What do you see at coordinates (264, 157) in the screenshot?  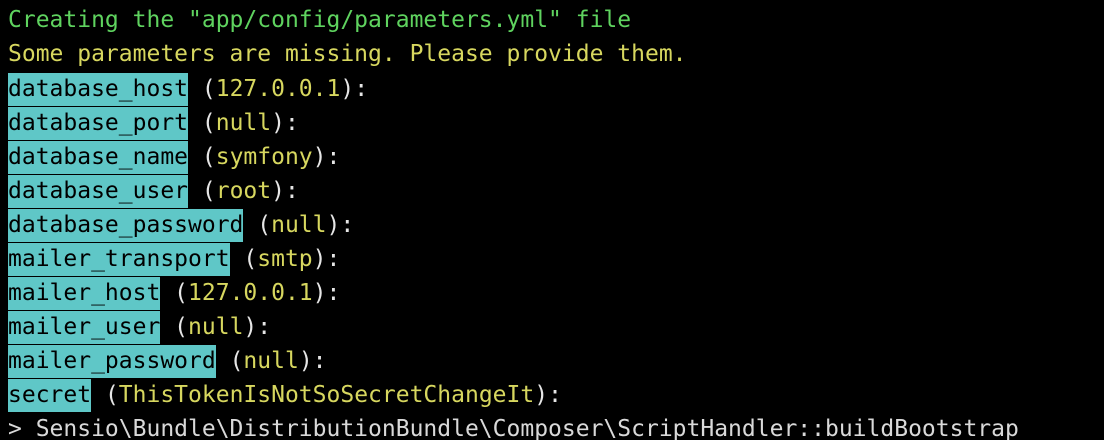 I see `prompt-default: symfony` at bounding box center [264, 157].